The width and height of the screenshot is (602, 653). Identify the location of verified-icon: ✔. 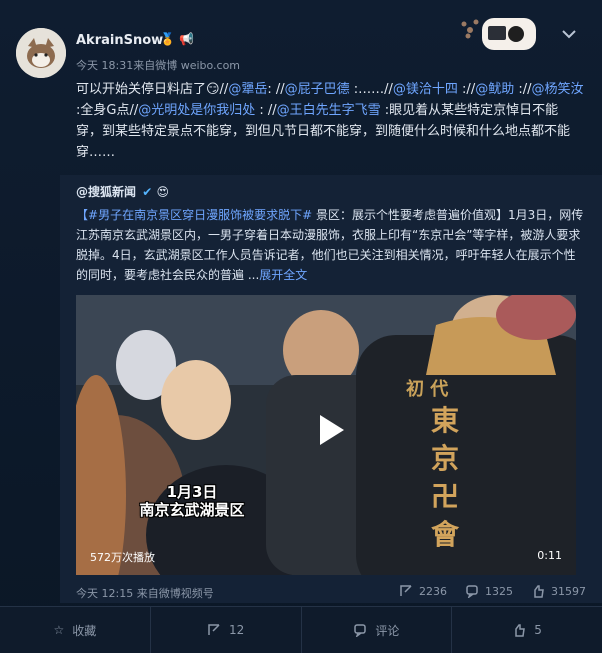
(147, 192).